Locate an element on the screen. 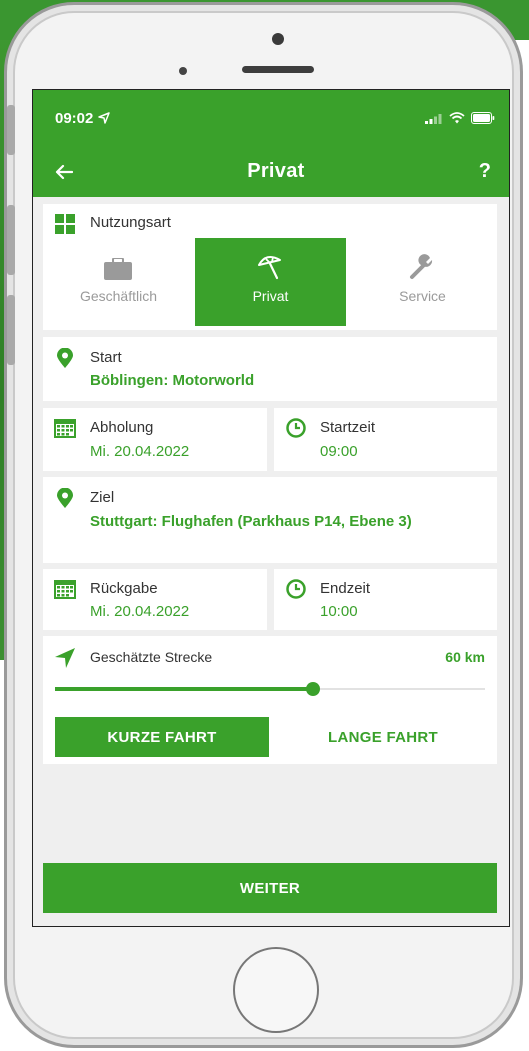 Image resolution: width=529 pixels, height=1051 pixels. pickup-date-label: Abholung is located at coordinates (122, 427).